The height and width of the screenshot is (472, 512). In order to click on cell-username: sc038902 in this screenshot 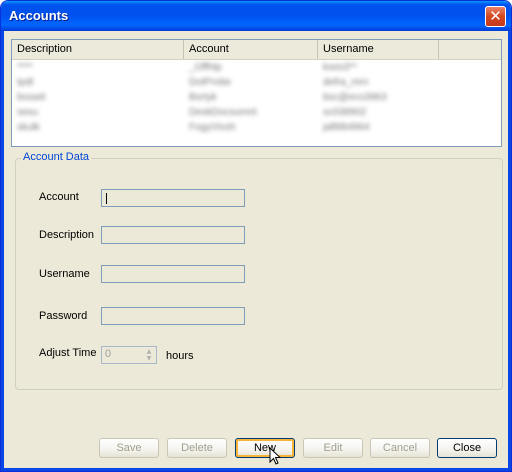, I will do `click(345, 112)`.